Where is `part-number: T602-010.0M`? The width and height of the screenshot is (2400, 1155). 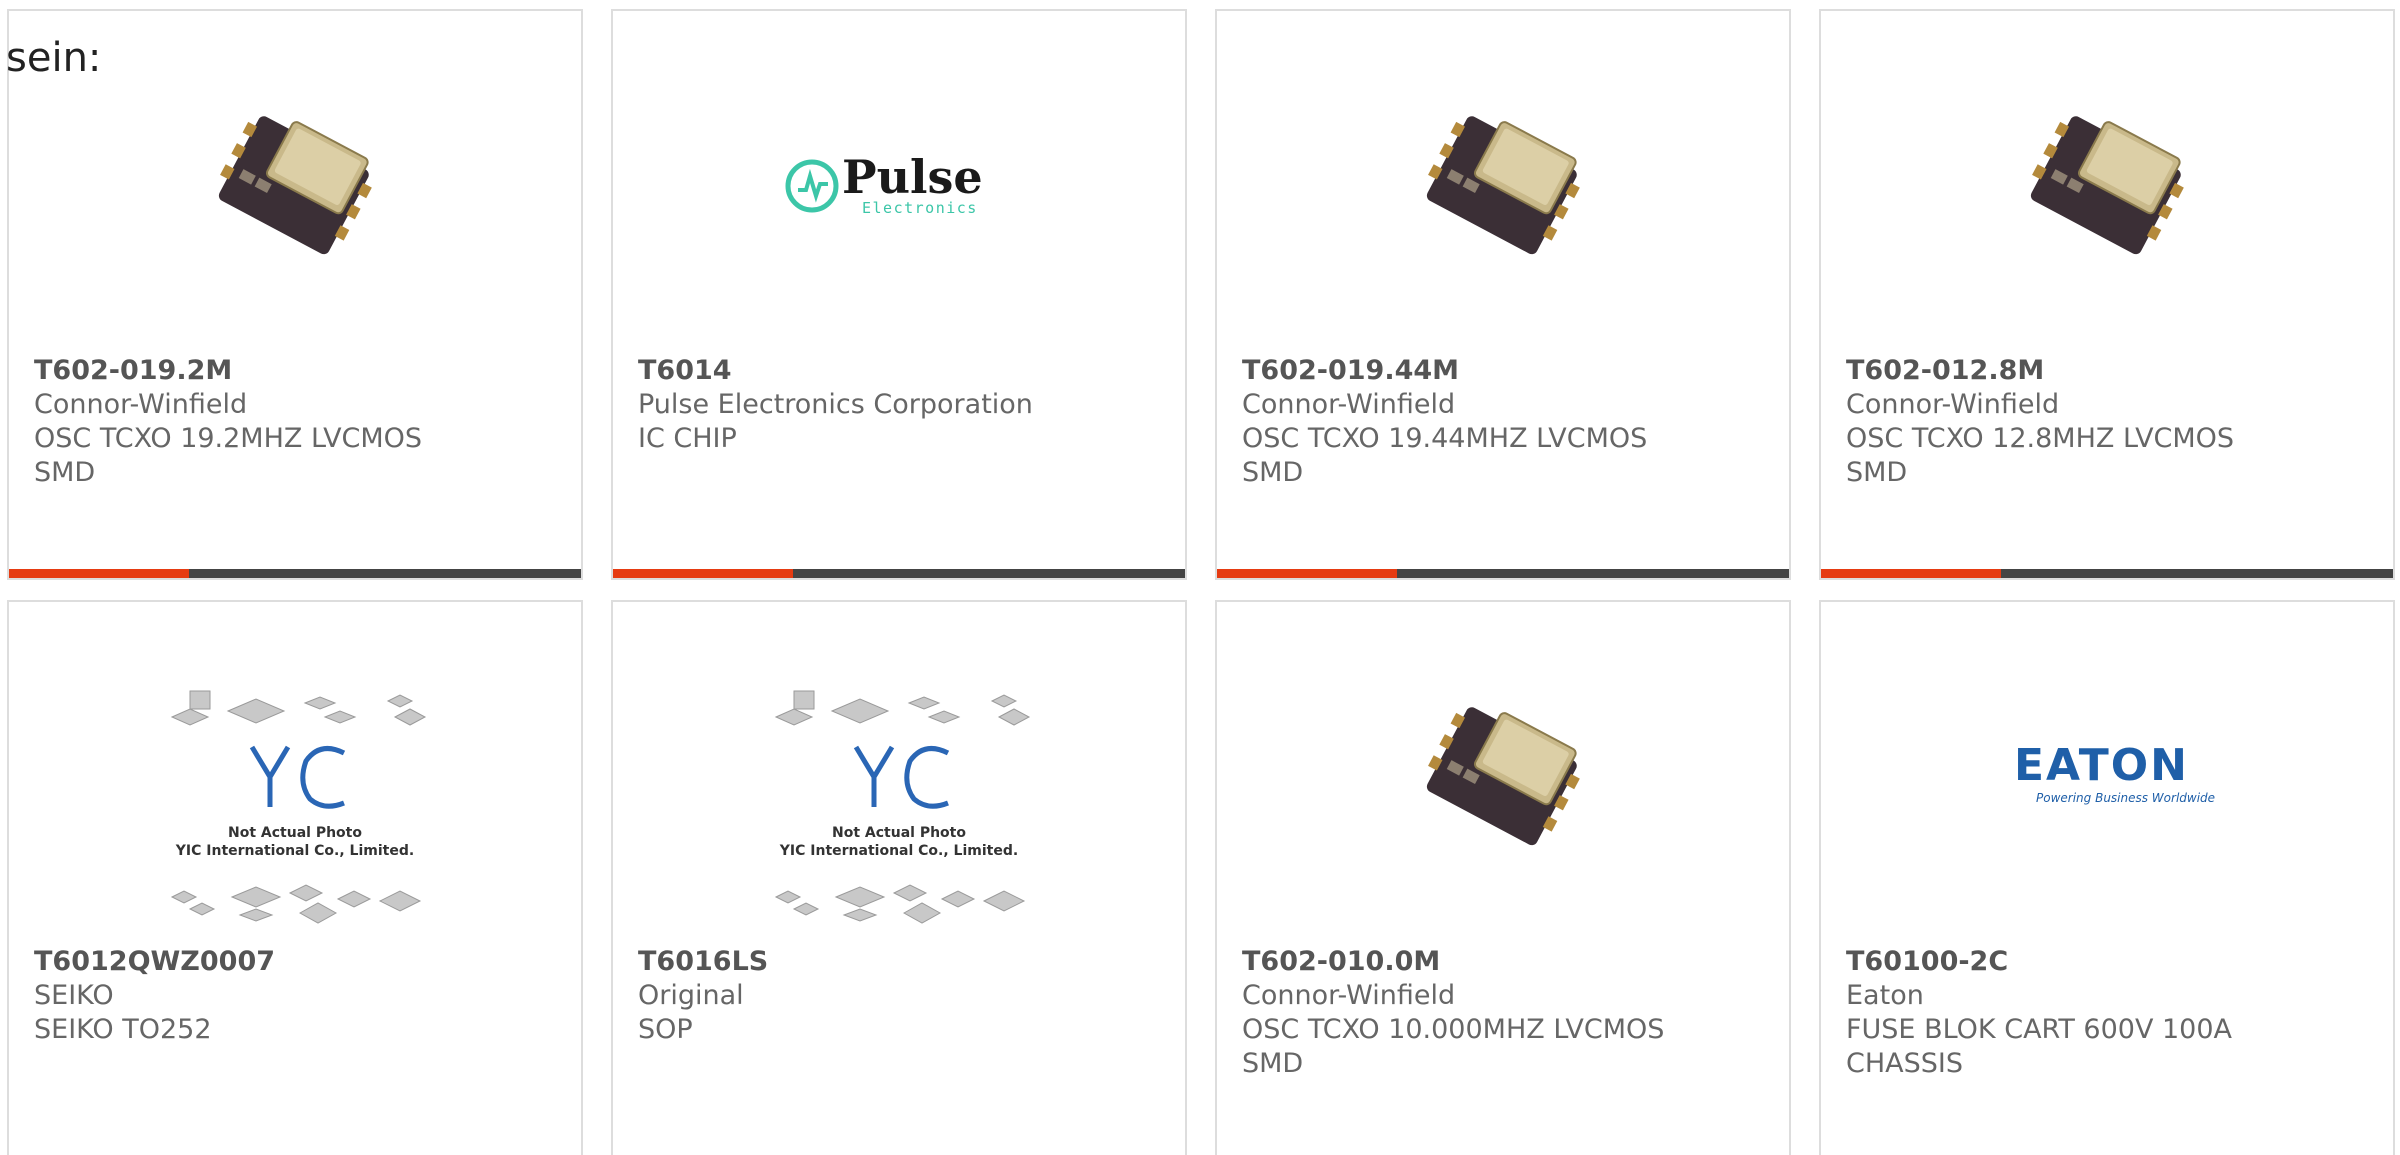
part-number: T602-010.0M is located at coordinates (1505, 962).